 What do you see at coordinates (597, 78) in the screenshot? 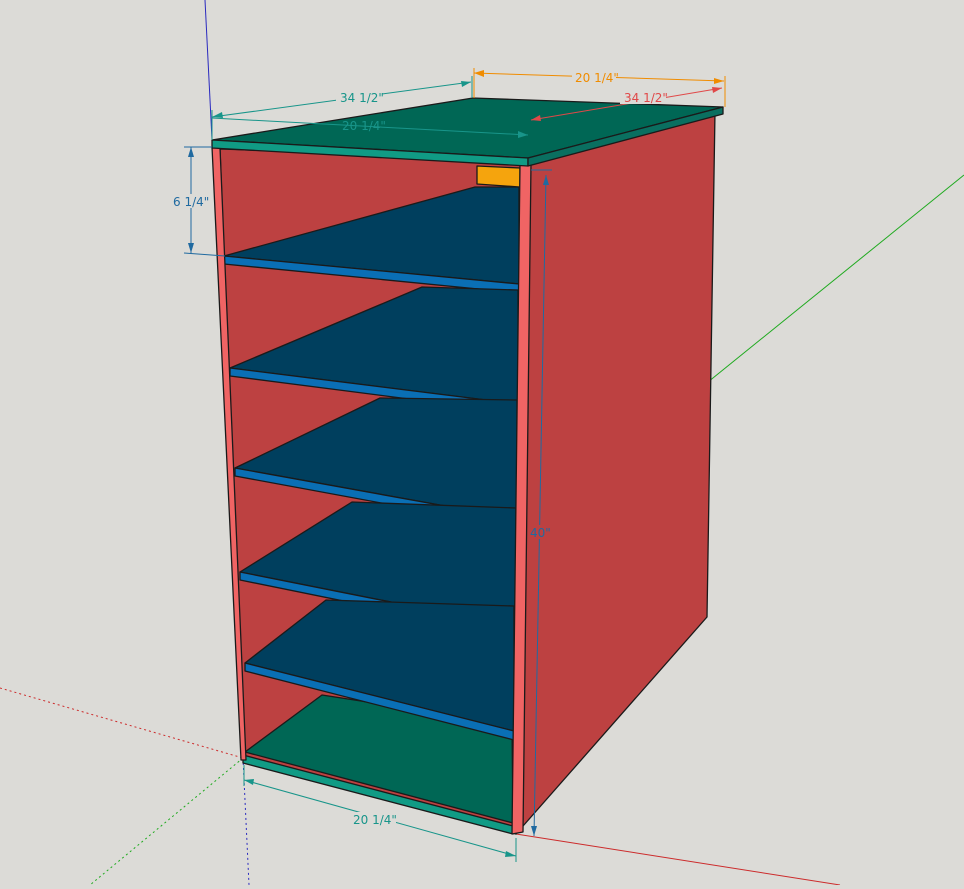
I see `dim-top-depth-label: 20 1/4"` at bounding box center [597, 78].